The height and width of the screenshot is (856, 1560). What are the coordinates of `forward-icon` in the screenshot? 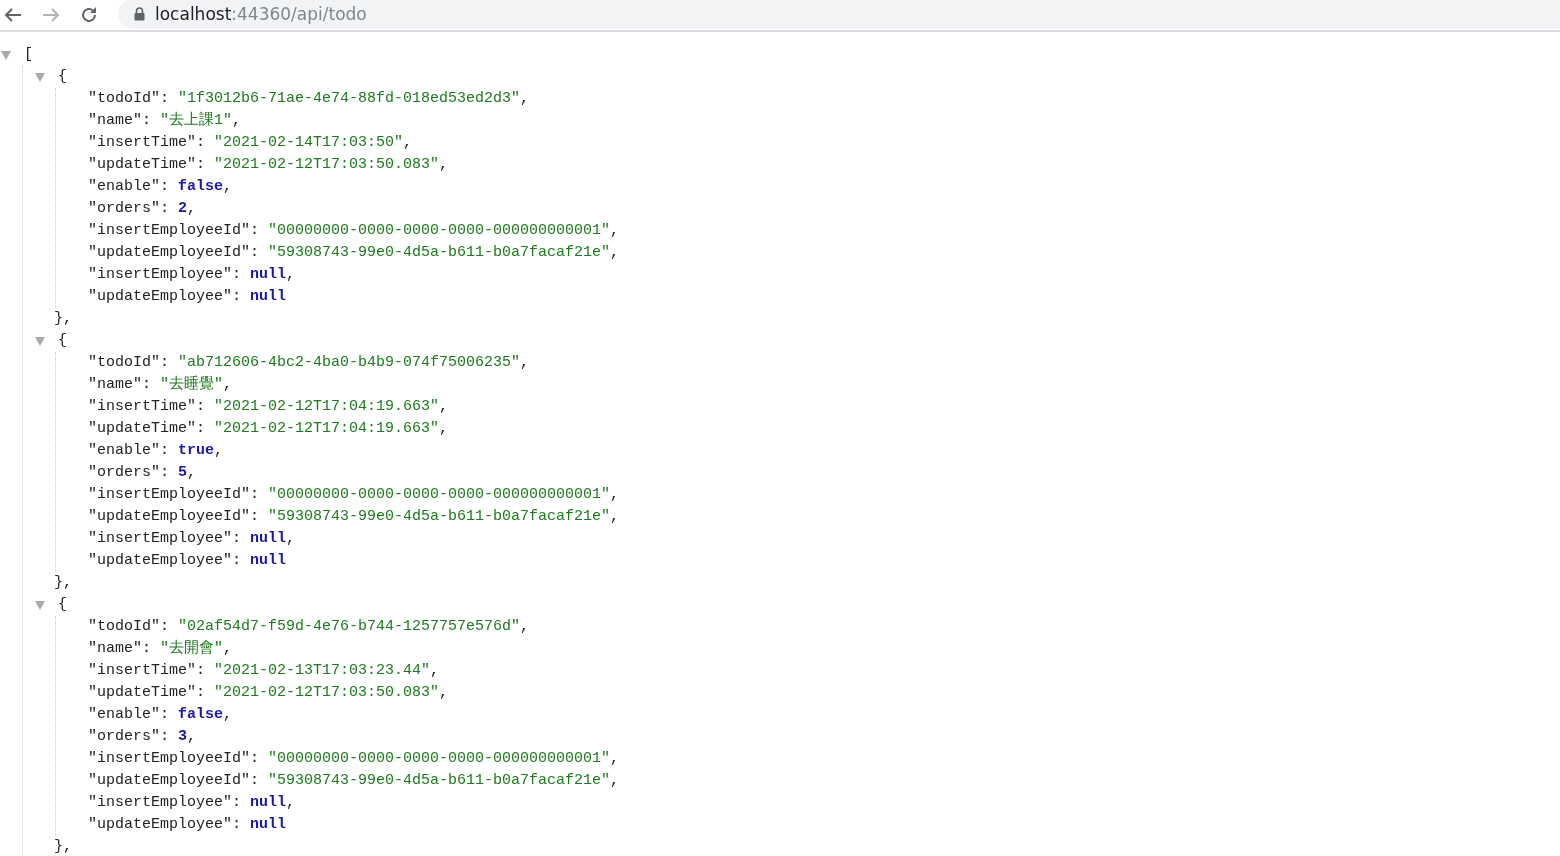 It's located at (51, 15).